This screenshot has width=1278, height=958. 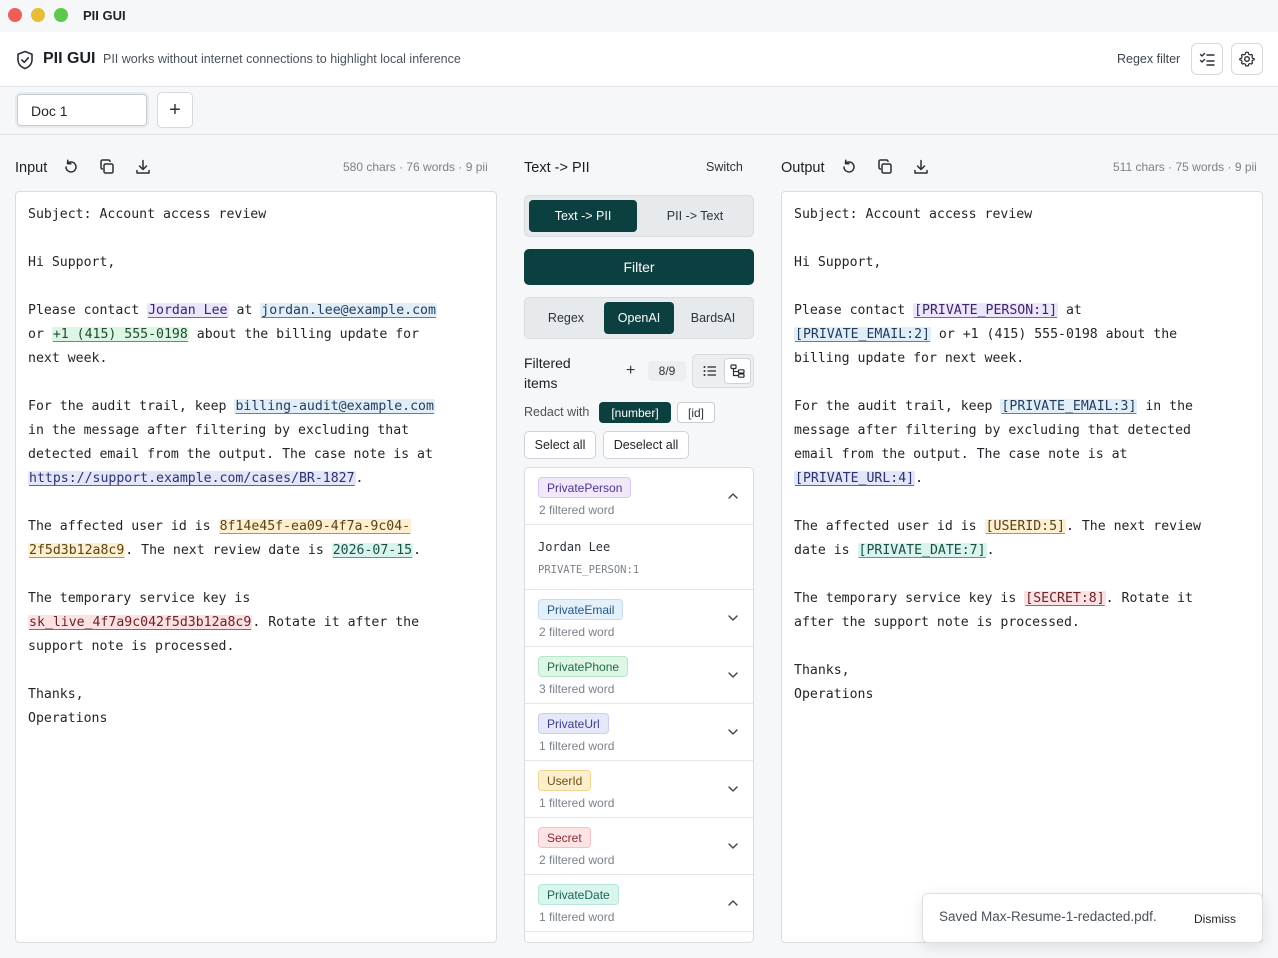 I want to click on pii-userid-highlight: 8f14e45f-ea09-4f7a-9c04-, so click(x=315, y=526).